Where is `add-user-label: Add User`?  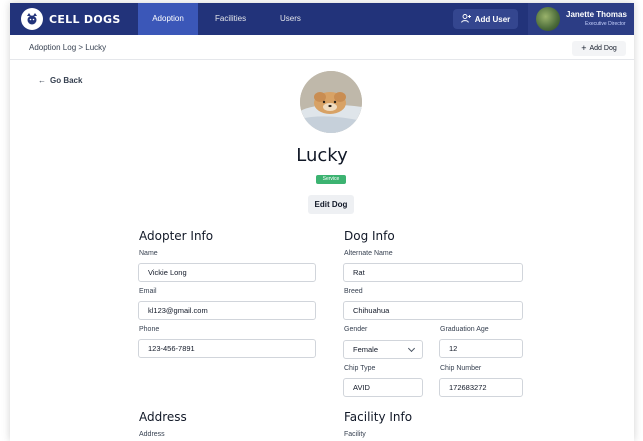
add-user-label: Add User is located at coordinates (492, 19).